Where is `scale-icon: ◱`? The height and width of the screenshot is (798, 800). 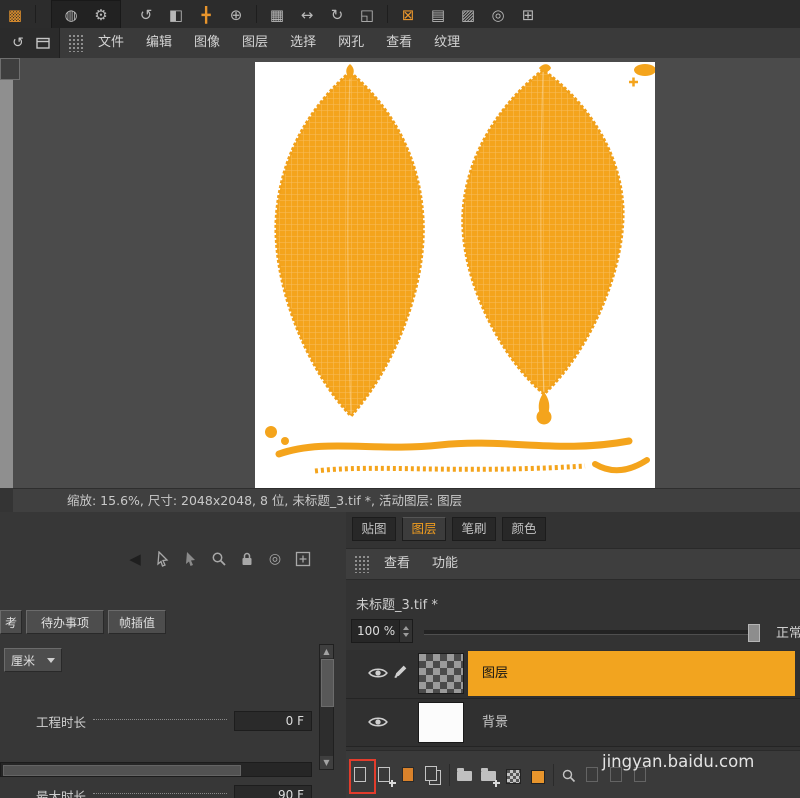 scale-icon: ◱ is located at coordinates (367, 14).